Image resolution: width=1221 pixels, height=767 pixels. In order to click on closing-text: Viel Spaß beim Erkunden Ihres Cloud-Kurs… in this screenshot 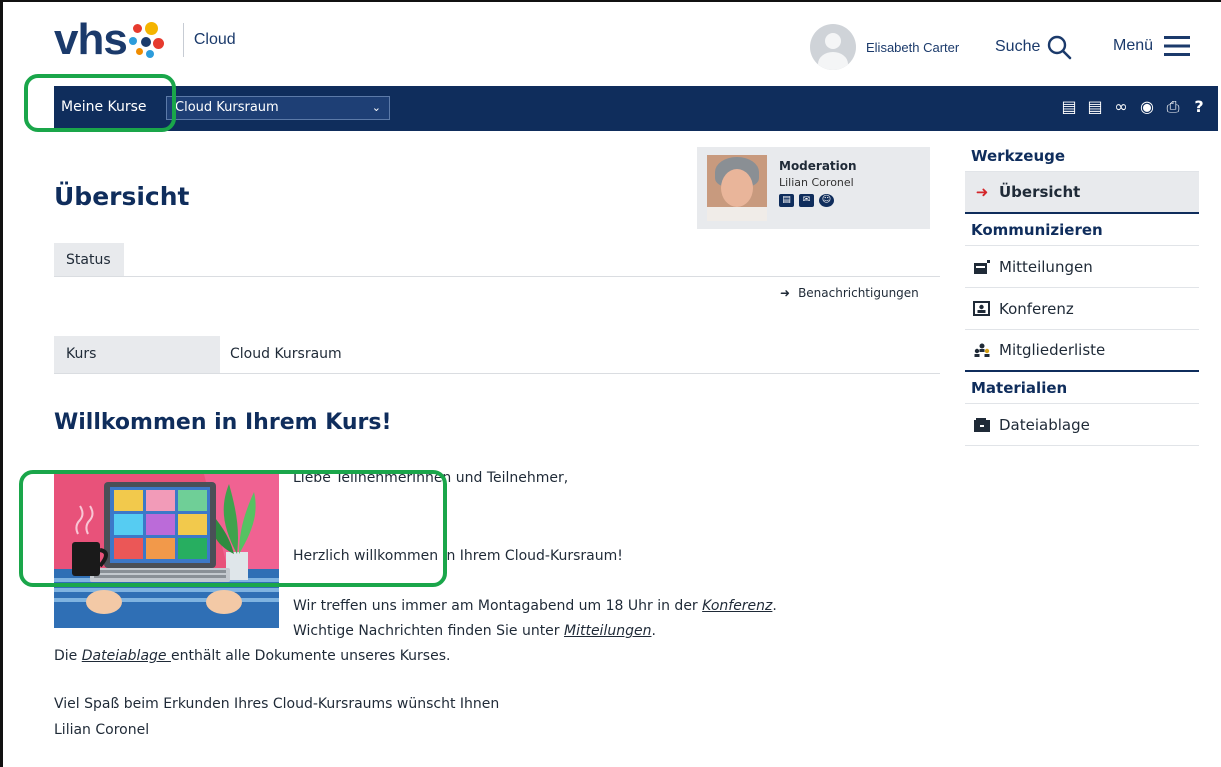, I will do `click(277, 704)`.